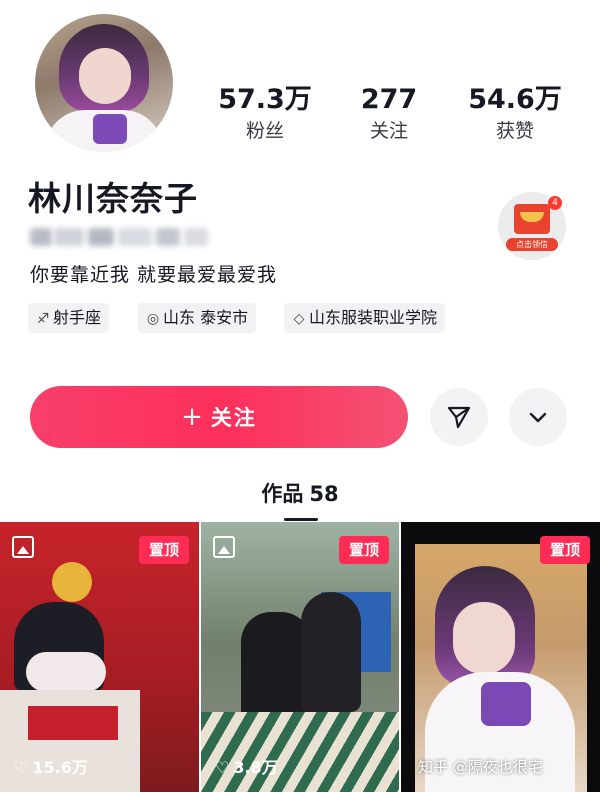 Image resolution: width=600 pixels, height=792 pixels. What do you see at coordinates (73, 723) in the screenshot?
I see `desk-sign-shape` at bounding box center [73, 723].